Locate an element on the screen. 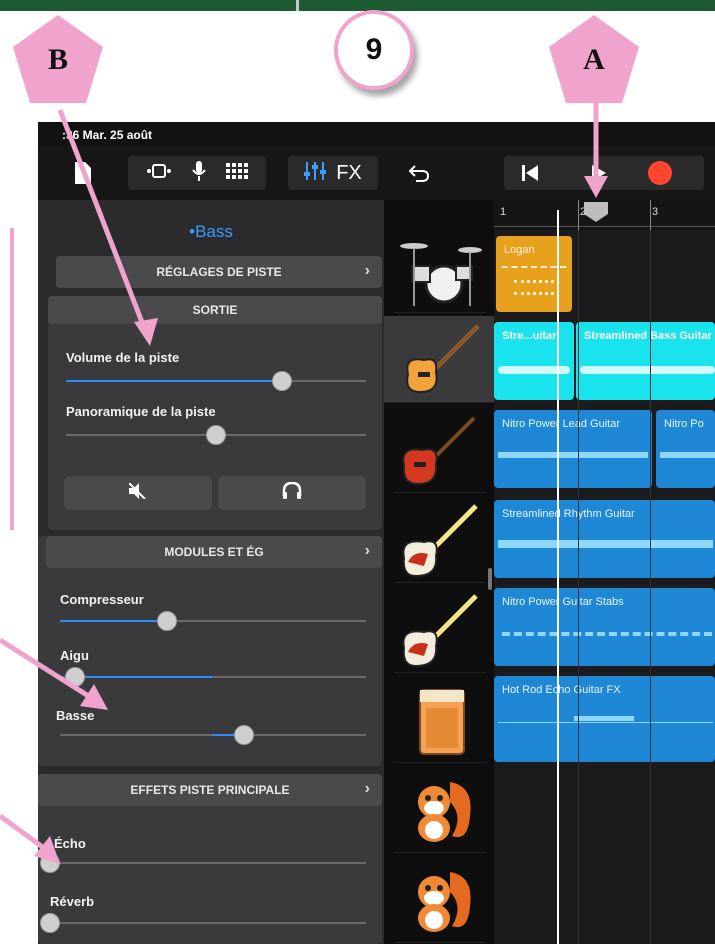  arrow-eq-shaft is located at coordinates (46, 668).